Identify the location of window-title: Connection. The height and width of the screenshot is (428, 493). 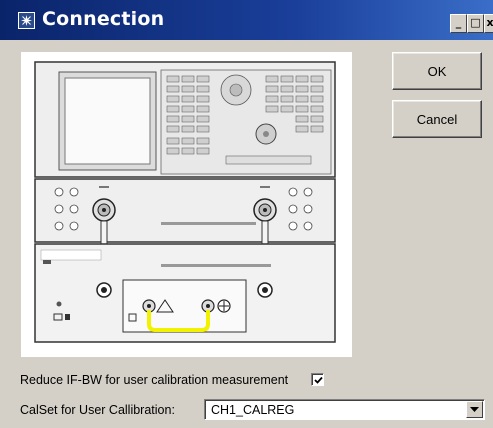
(103, 19).